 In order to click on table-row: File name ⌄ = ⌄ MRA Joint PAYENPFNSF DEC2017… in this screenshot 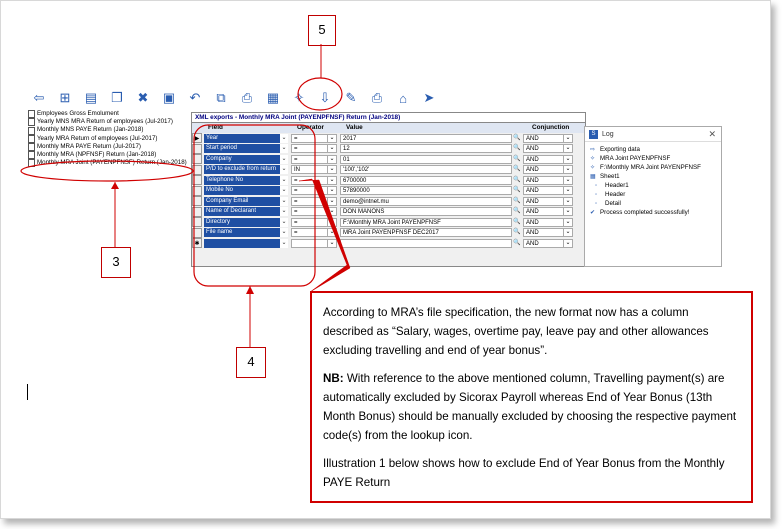, I will do `click(388, 233)`.